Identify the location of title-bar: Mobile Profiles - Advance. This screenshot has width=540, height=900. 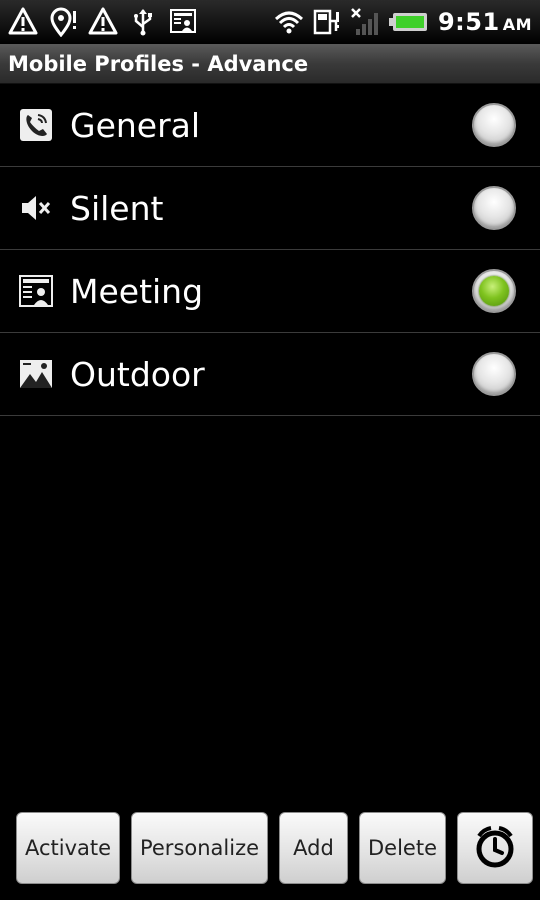
(270, 64).